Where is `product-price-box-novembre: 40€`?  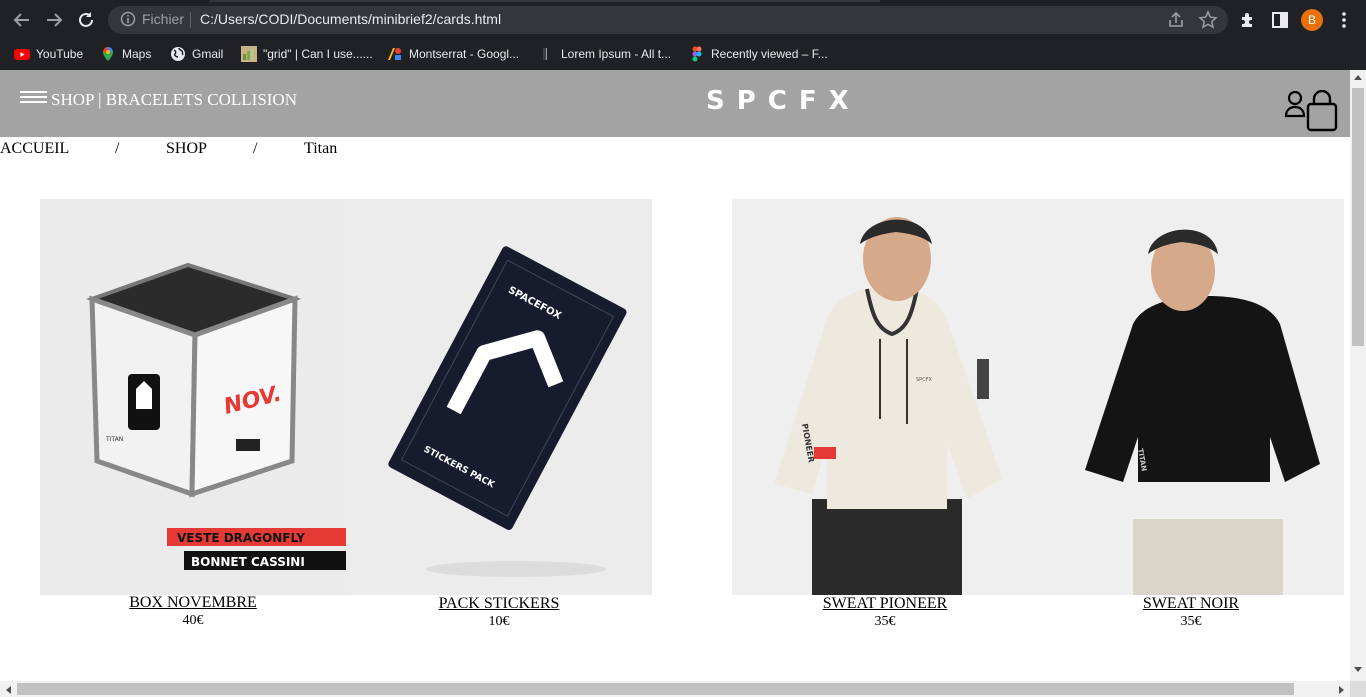
product-price-box-novembre: 40€ is located at coordinates (193, 620).